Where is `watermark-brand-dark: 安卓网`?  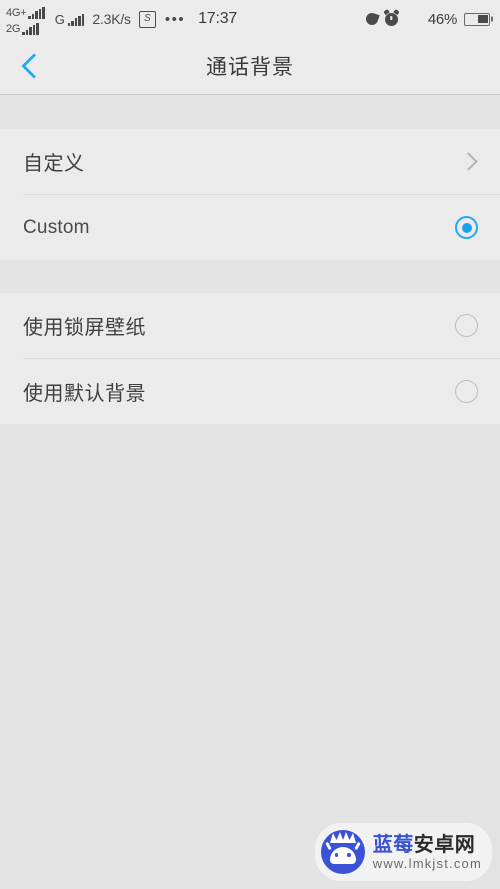
watermark-brand-dark: 安卓网 is located at coordinates (444, 844).